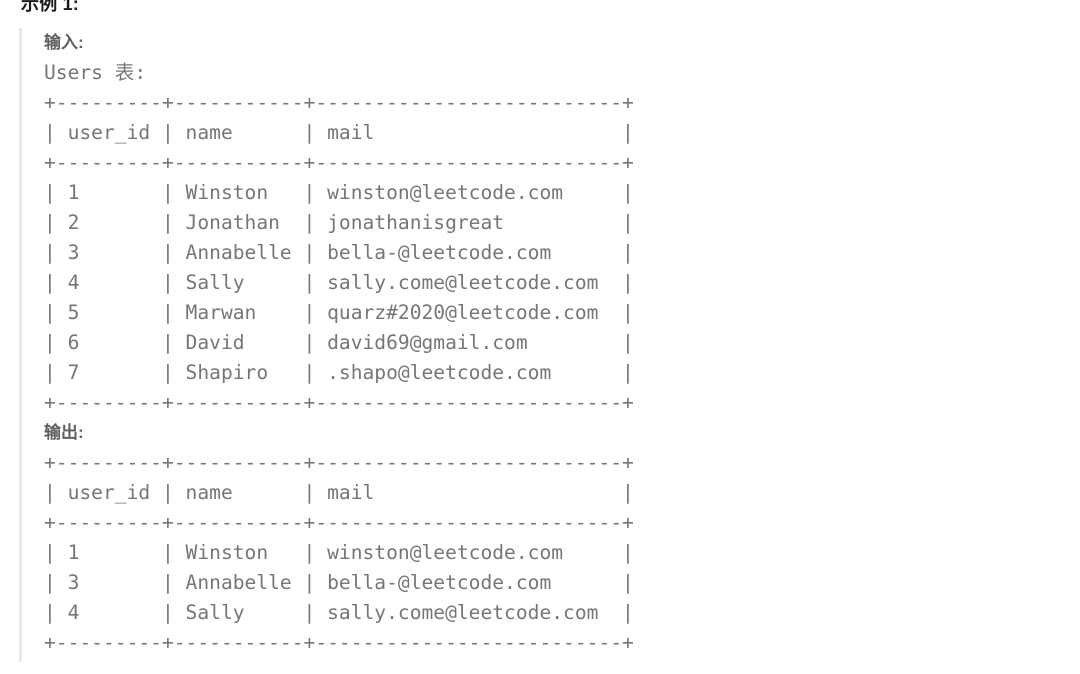 This screenshot has height=674, width=1080. I want to click on table-row: | 5 | Marwan | quarz#2020@leetcode.com |, so click(339, 312).